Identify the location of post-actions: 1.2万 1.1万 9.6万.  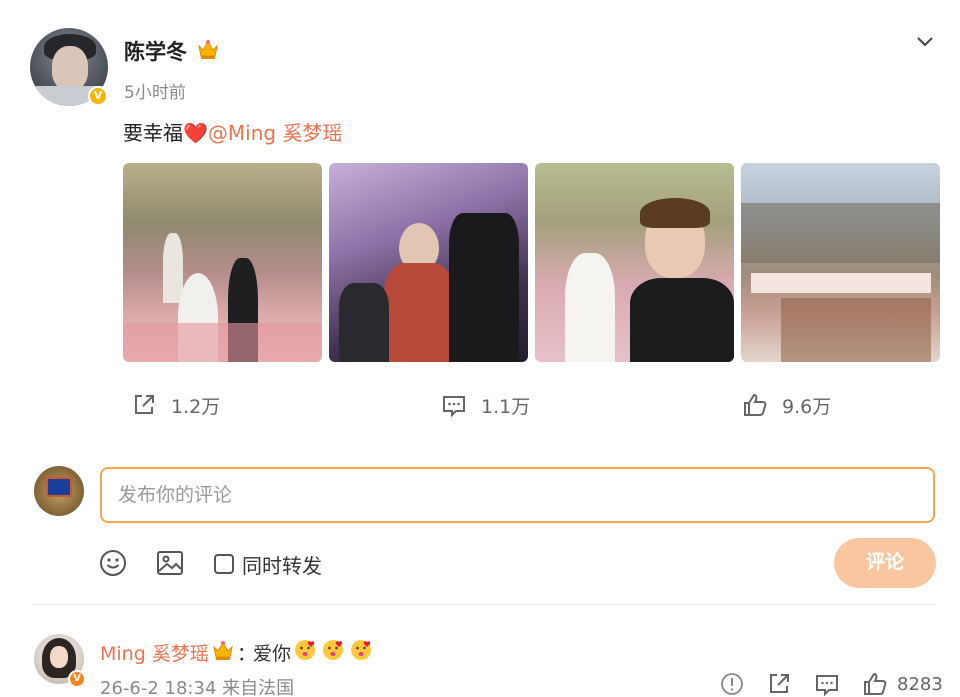
(480, 405).